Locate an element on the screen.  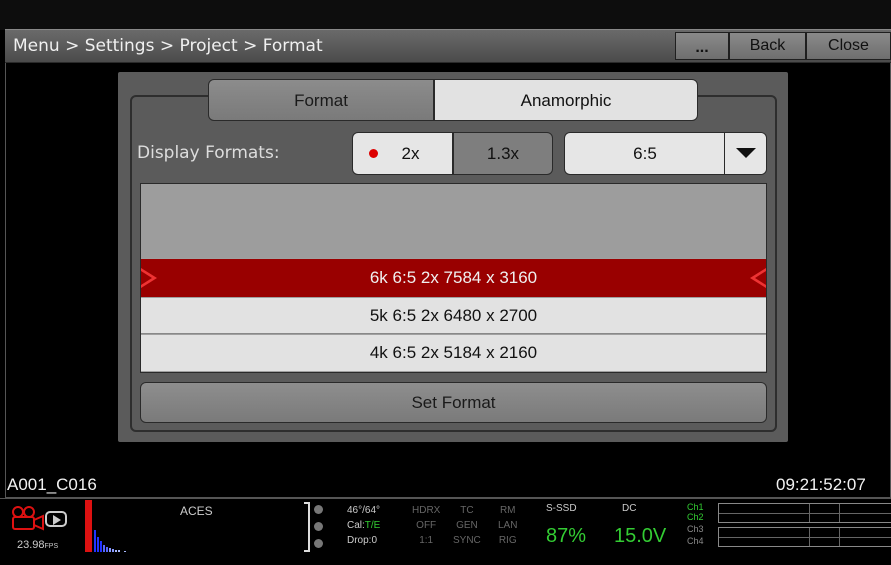
aspect-ratio-dropdown: 6:5 is located at coordinates (665, 153).